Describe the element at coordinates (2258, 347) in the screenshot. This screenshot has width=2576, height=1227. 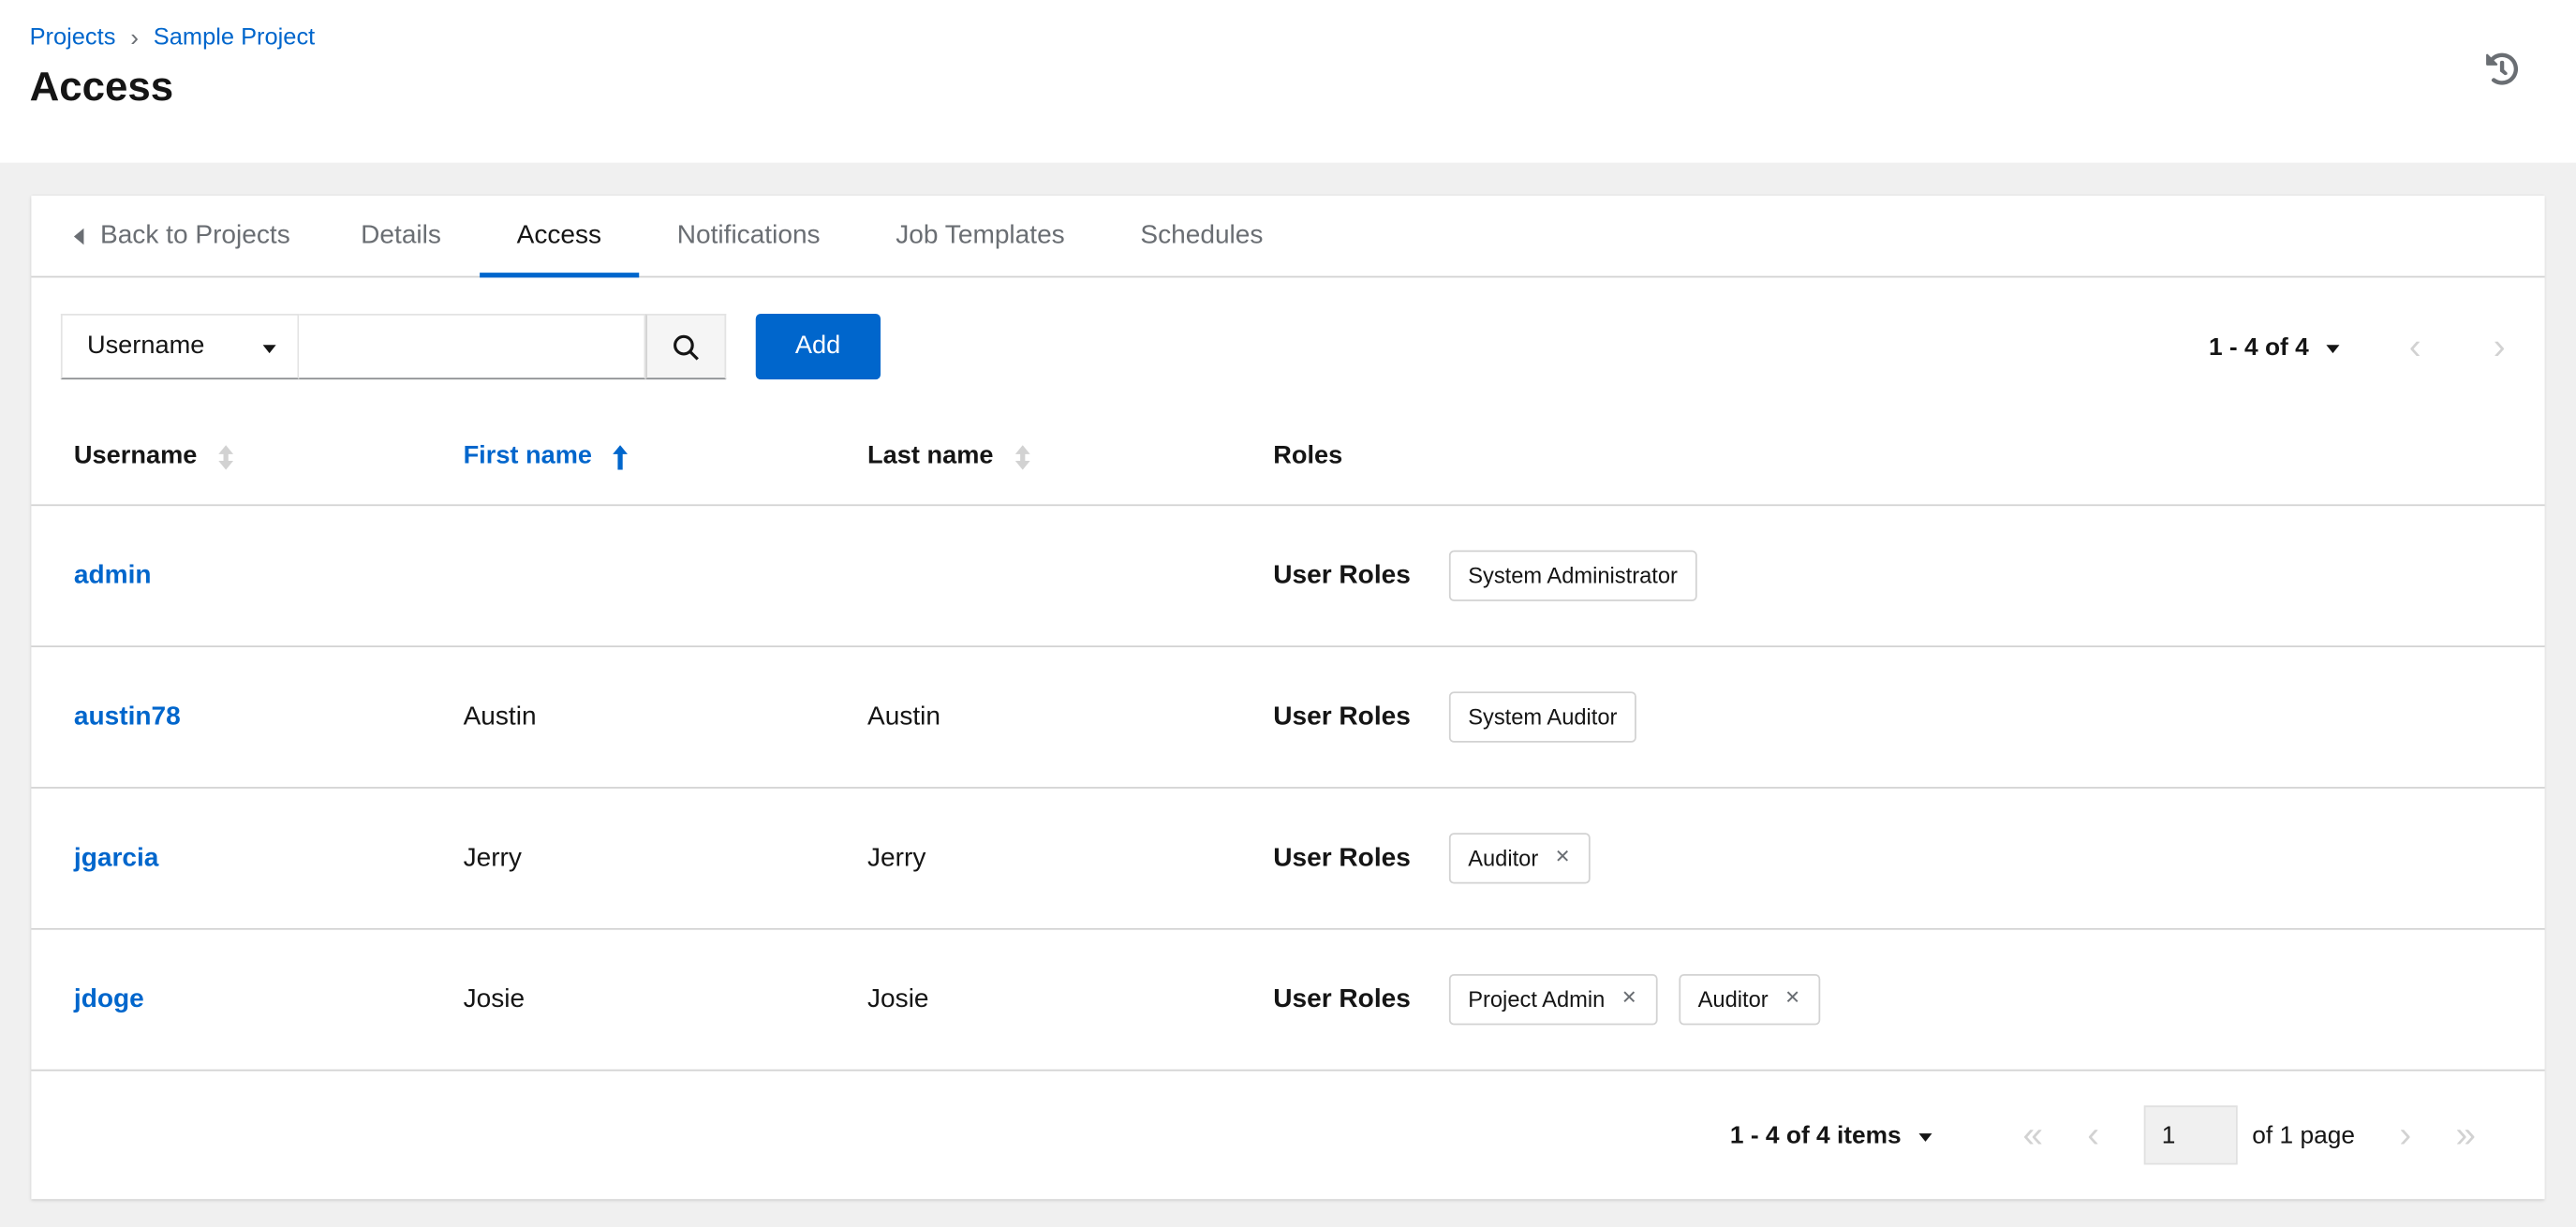
I see `pagination-range-label: 1 - 4 of 4` at that location.